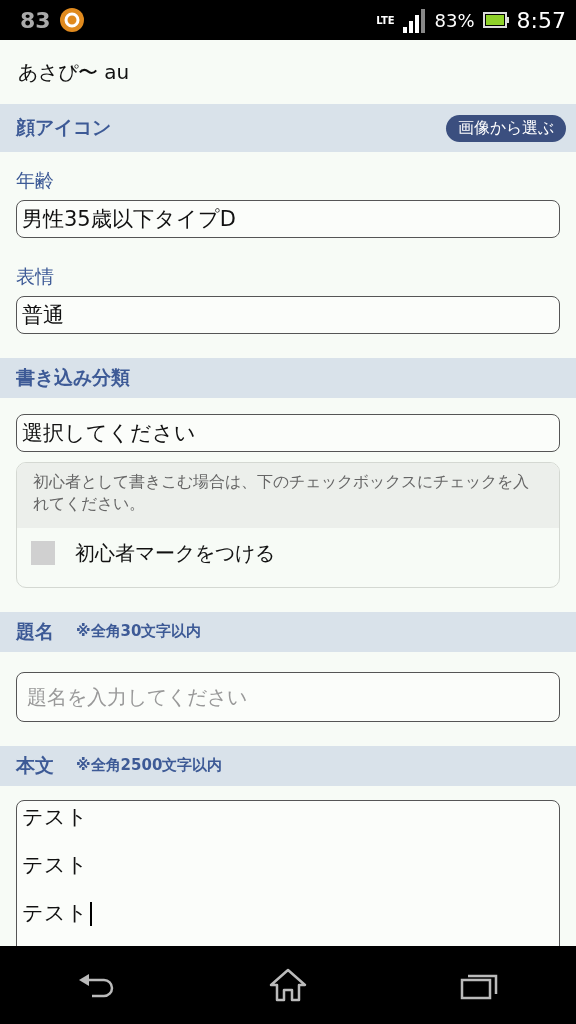 The height and width of the screenshot is (1024, 576). I want to click on select-field: 選択してください, so click(288, 433).